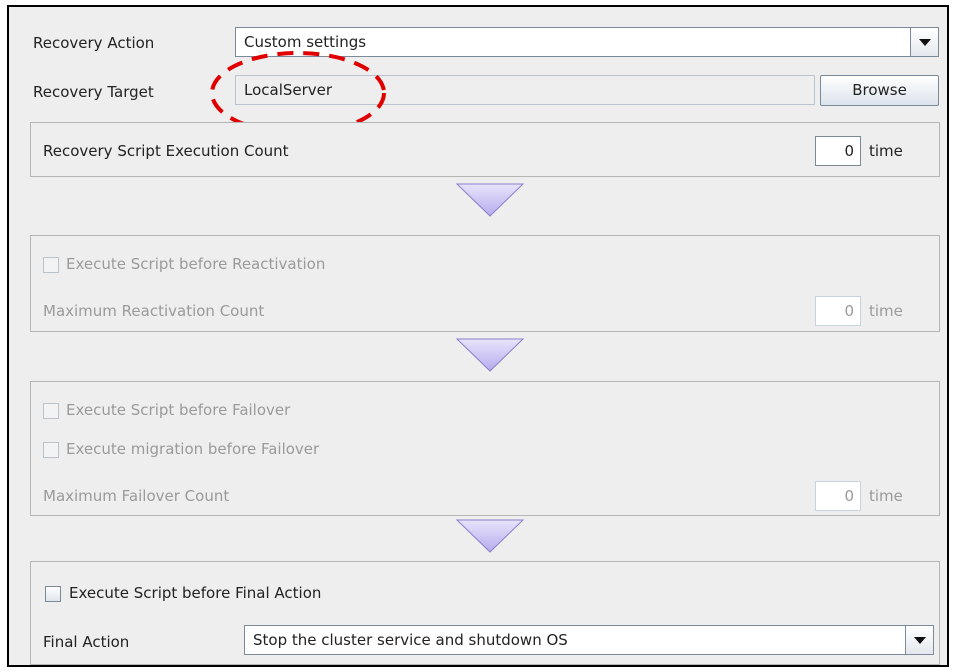 The image size is (956, 671). What do you see at coordinates (154, 311) in the screenshot?
I see `max-reactivation-label: Maximum Reactivation Count` at bounding box center [154, 311].